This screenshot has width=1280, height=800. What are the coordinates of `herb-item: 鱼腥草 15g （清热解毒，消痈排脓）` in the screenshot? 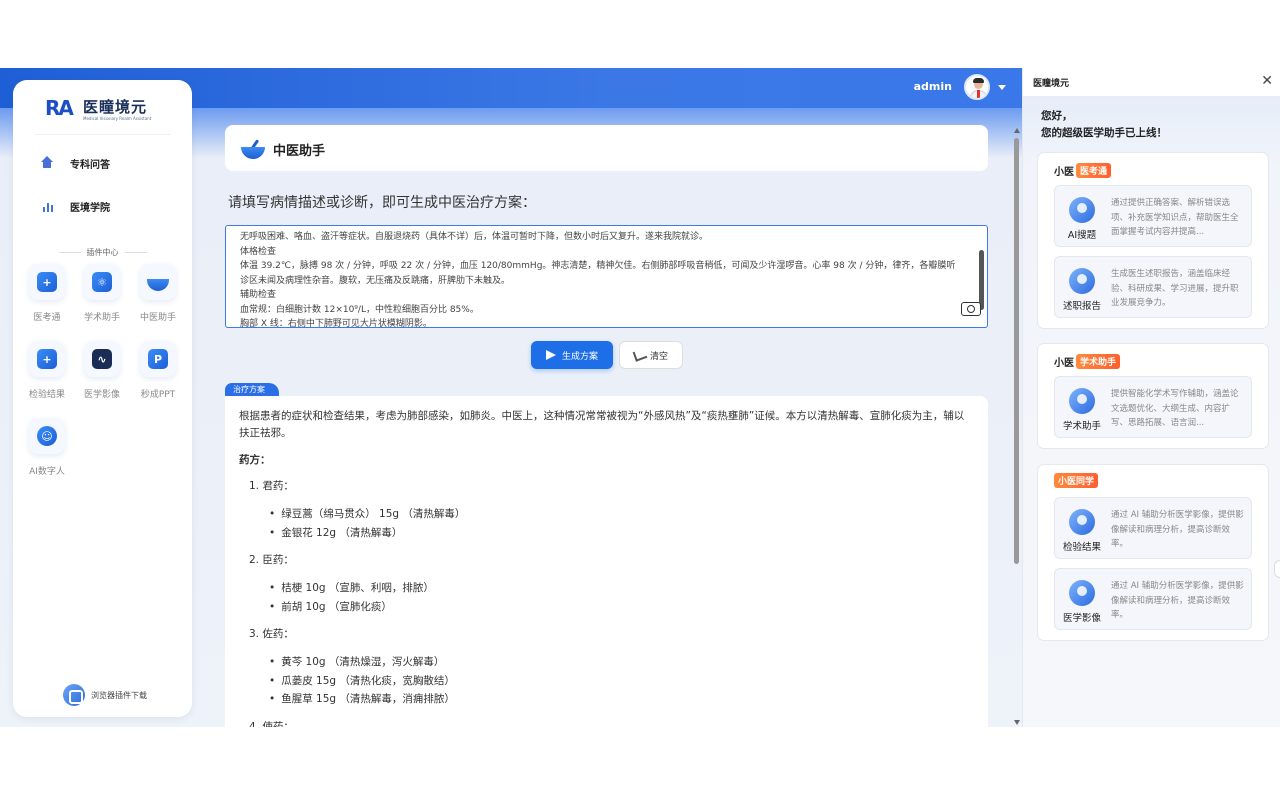 It's located at (621, 699).